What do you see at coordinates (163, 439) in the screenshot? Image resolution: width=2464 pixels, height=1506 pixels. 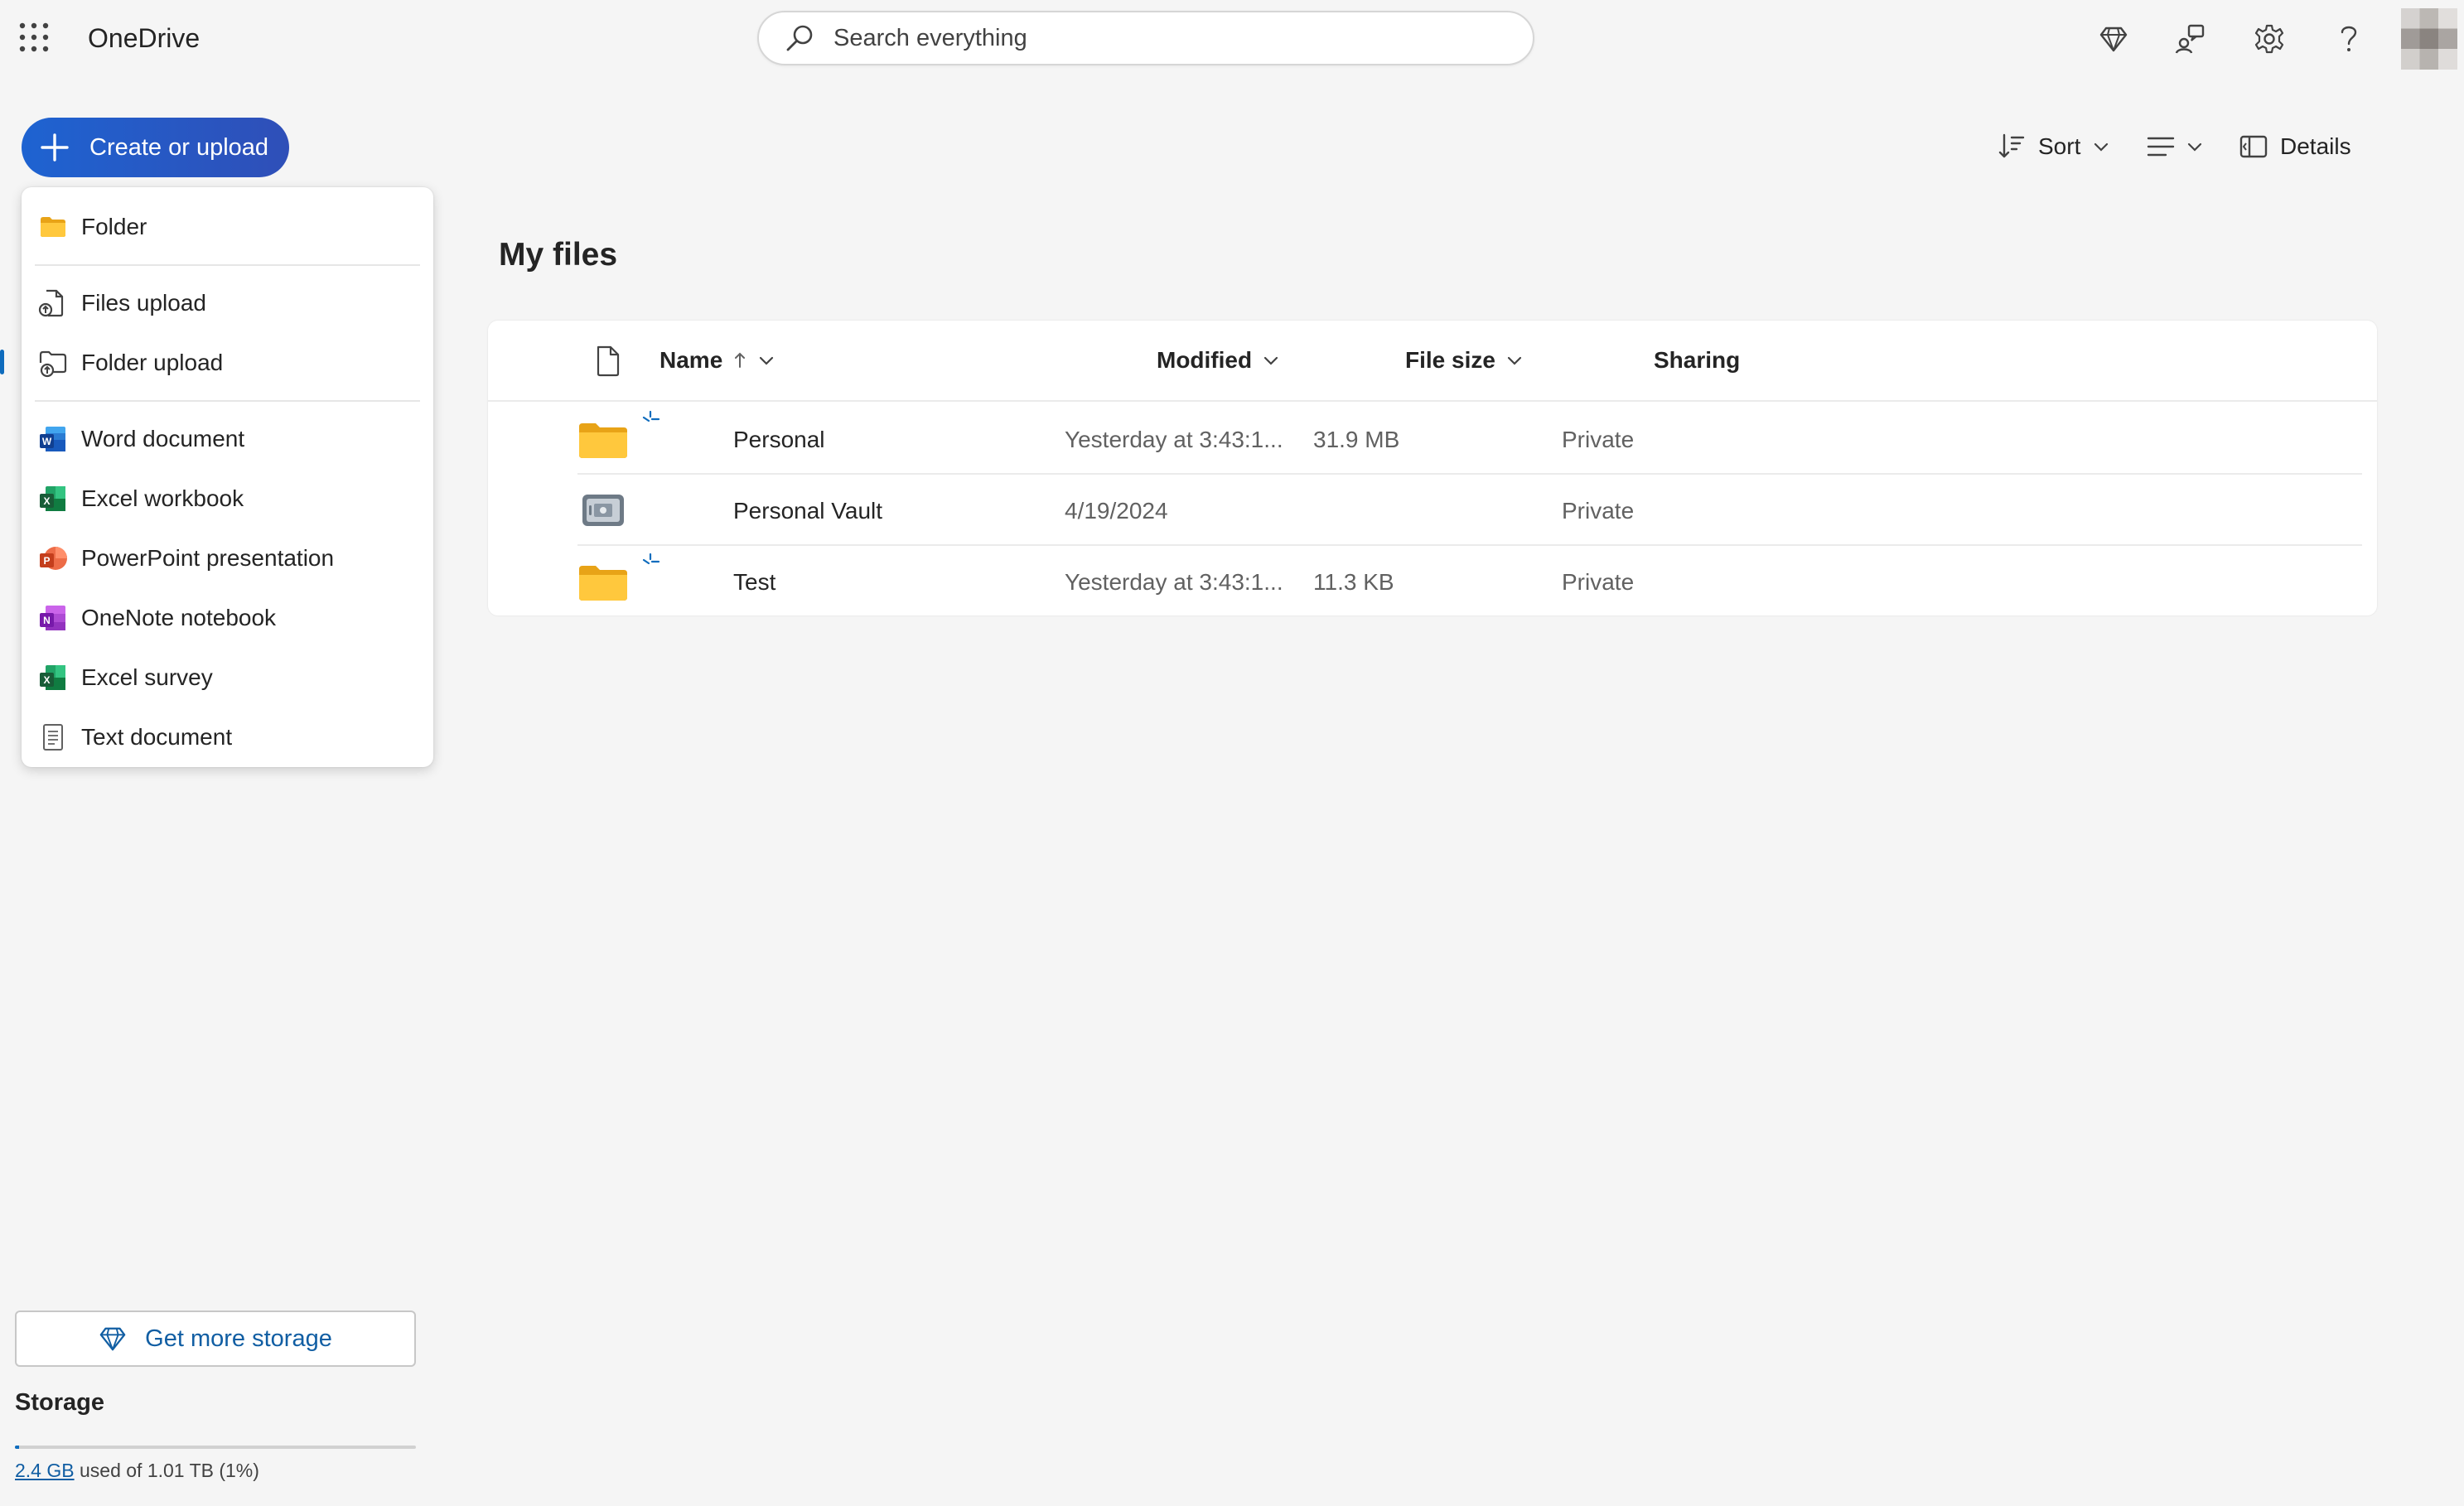 I see `menu-item-label: Word document` at bounding box center [163, 439].